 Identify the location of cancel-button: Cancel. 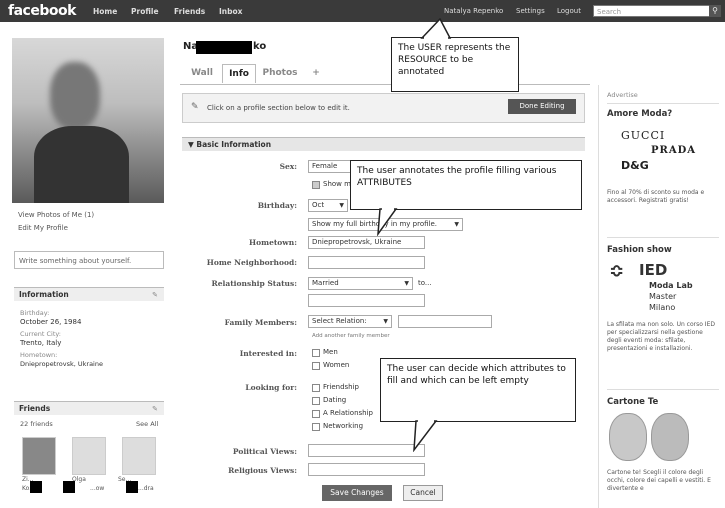
(423, 493).